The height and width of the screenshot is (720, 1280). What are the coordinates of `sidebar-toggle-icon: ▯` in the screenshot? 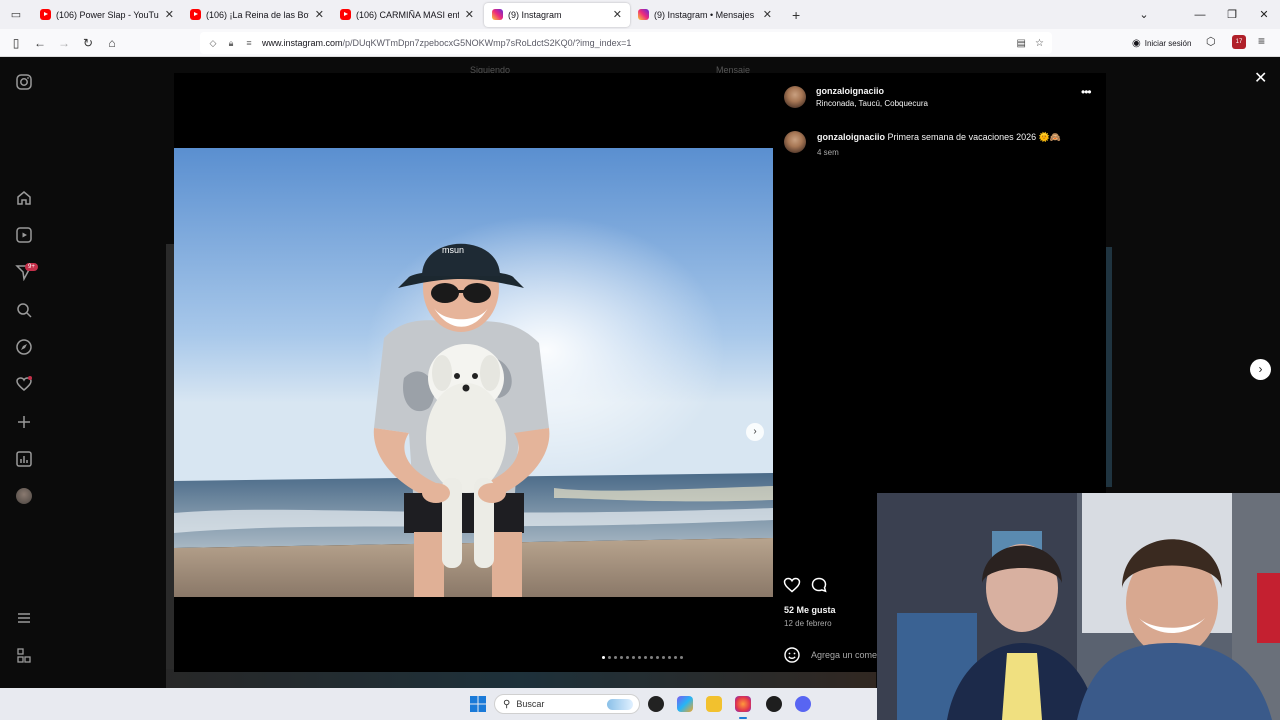 It's located at (16, 43).